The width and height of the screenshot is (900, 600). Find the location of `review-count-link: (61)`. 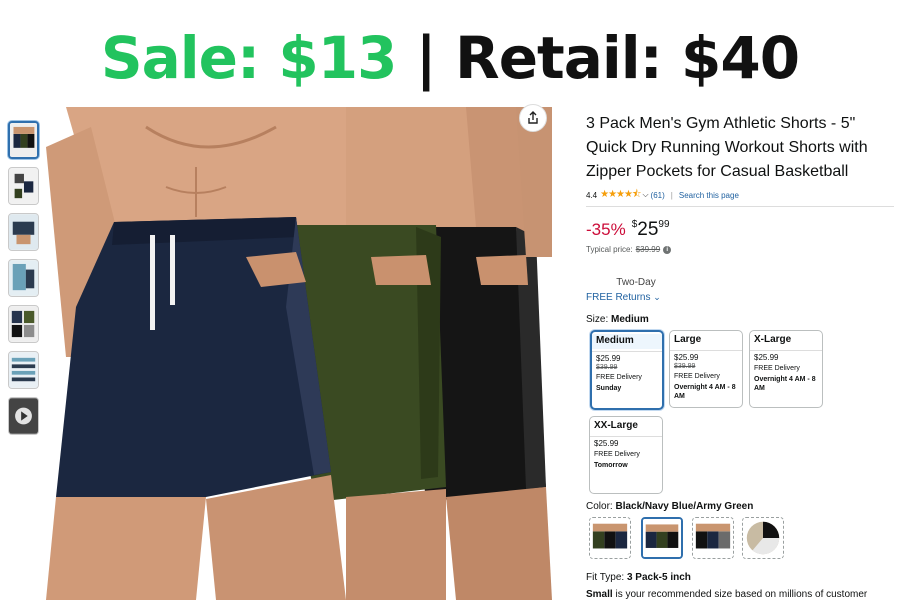

review-count-link: (61) is located at coordinates (658, 195).